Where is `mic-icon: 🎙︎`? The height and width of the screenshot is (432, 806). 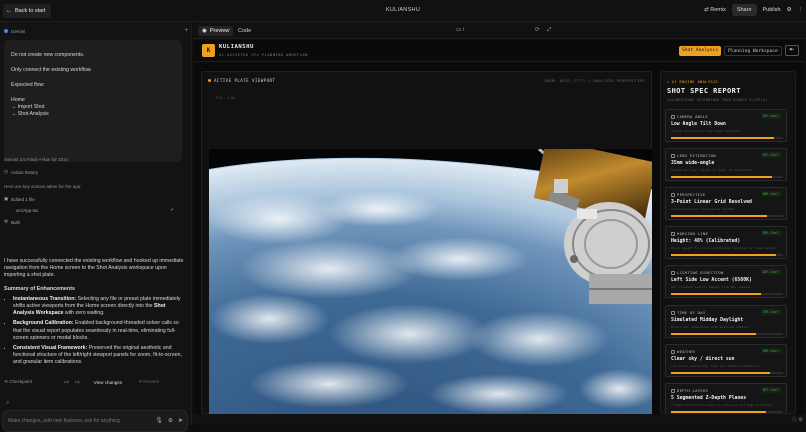 mic-icon: 🎙︎ is located at coordinates (159, 420).